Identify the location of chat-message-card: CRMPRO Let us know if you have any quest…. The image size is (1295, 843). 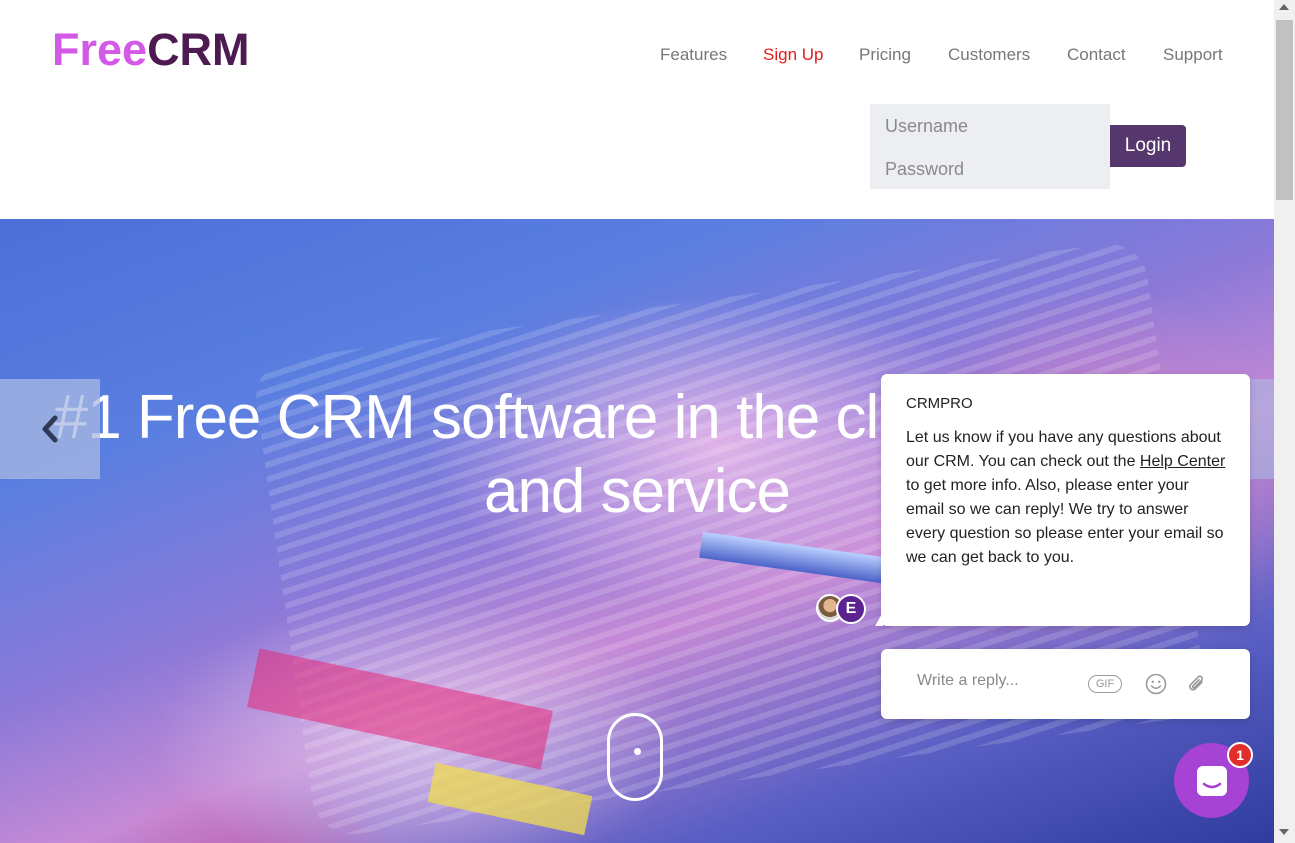
(1062, 500).